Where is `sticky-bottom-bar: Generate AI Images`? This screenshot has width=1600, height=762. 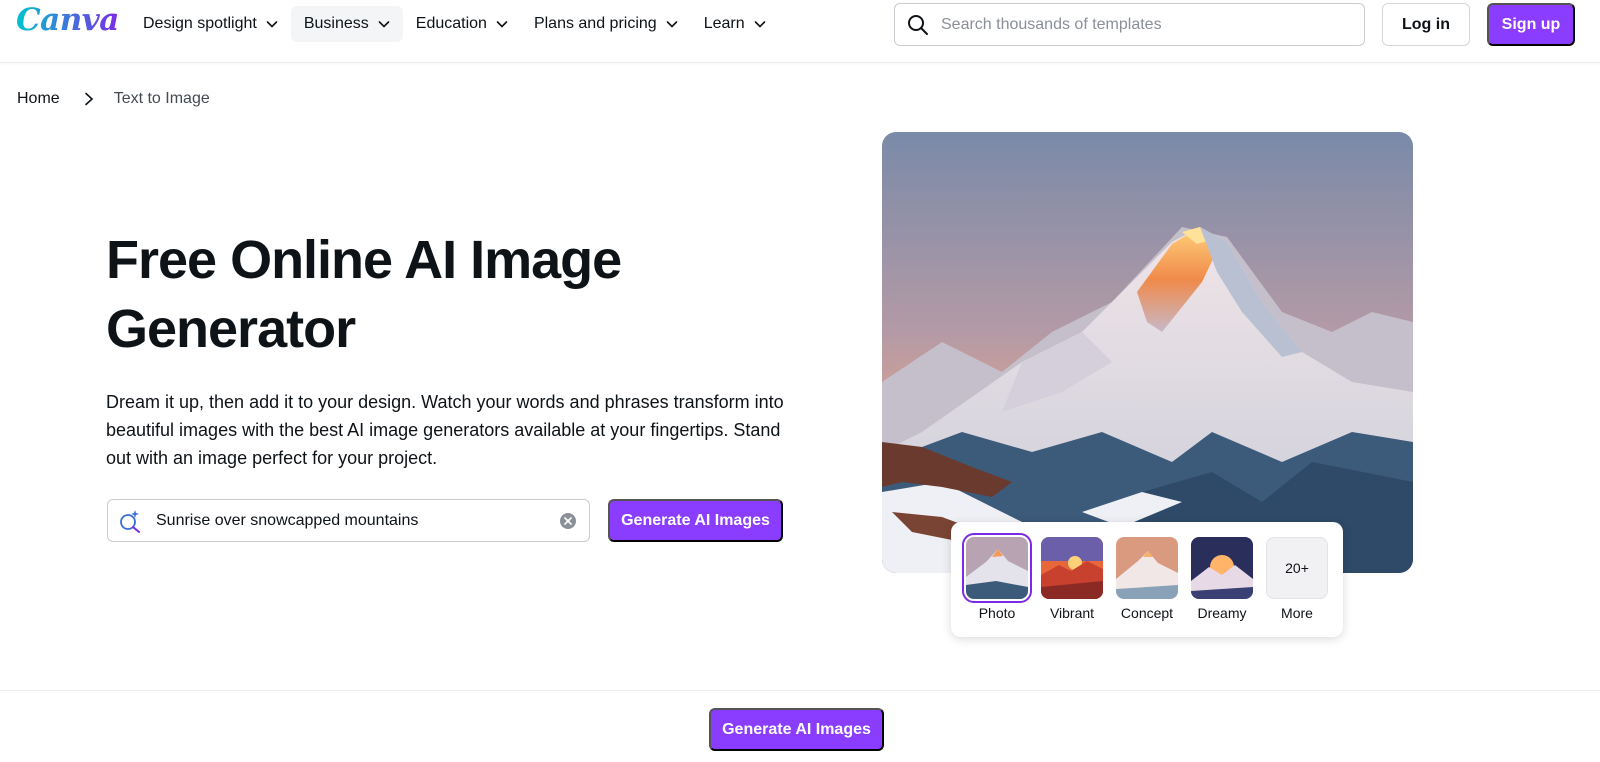
sticky-bottom-bar: Generate AI Images is located at coordinates (800, 726).